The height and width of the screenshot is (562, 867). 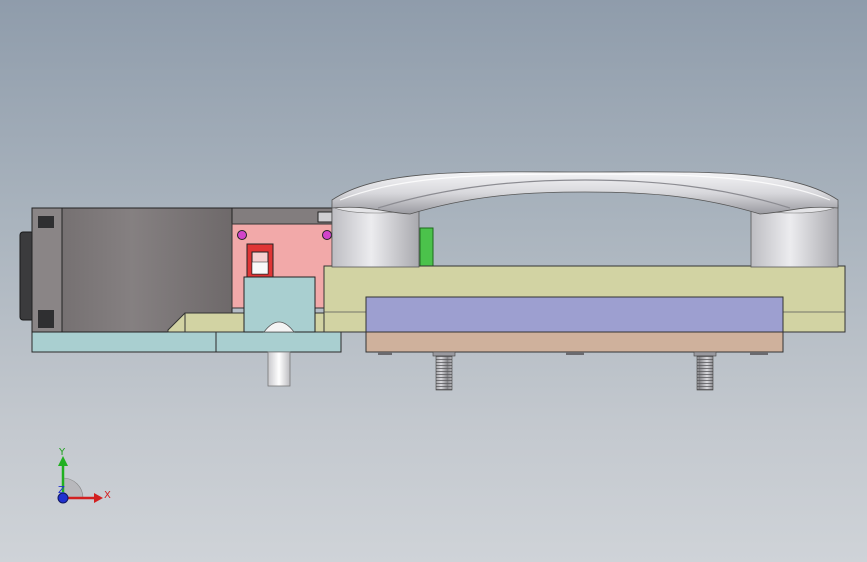 What do you see at coordinates (61, 490) in the screenshot?
I see `axis-label-z: Z` at bounding box center [61, 490].